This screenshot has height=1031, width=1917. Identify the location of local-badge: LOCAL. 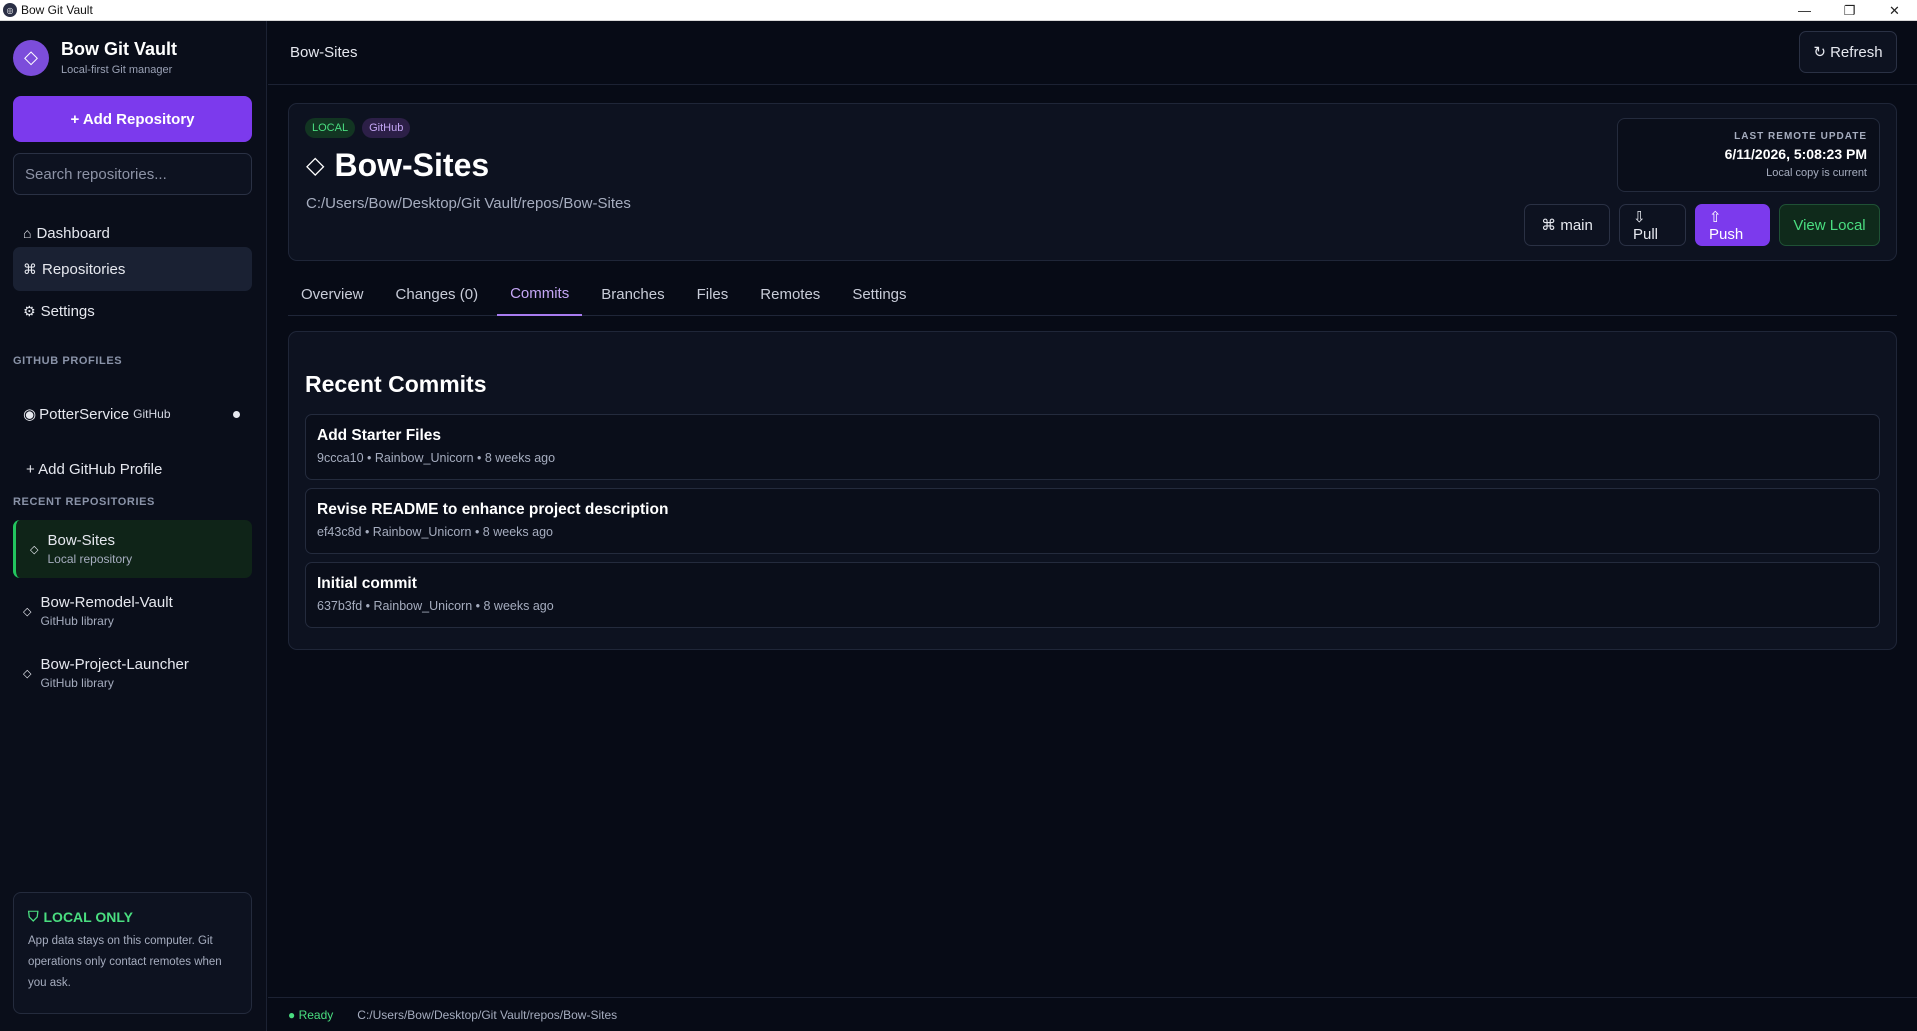
(330, 128).